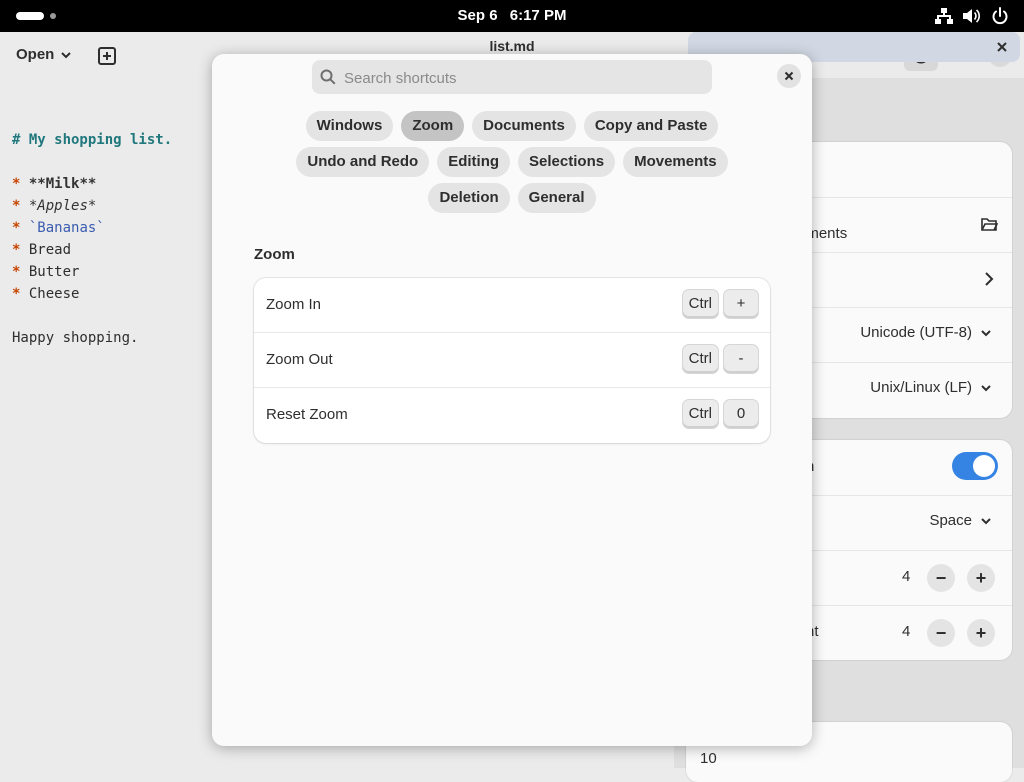 This screenshot has width=1024, height=782. What do you see at coordinates (433, 126) in the screenshot?
I see `category-zoom: Zoom` at bounding box center [433, 126].